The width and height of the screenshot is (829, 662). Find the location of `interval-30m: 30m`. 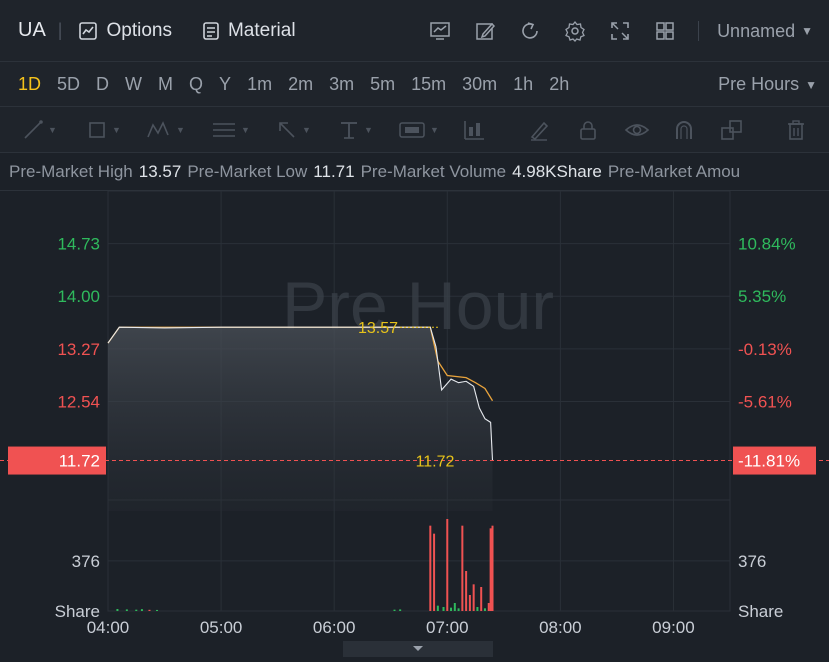

interval-30m: 30m is located at coordinates (479, 84).